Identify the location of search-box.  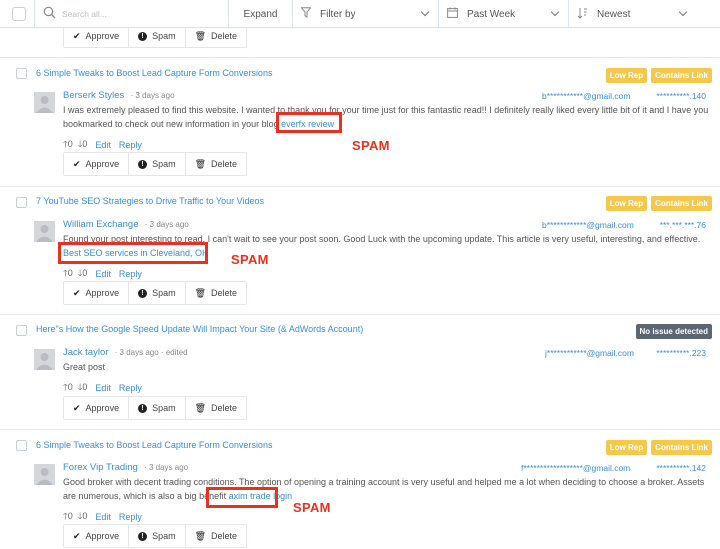
(131, 14).